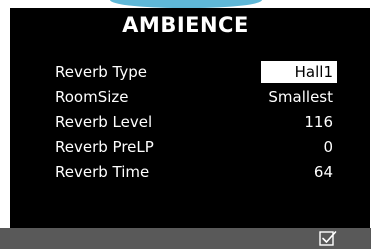  What do you see at coordinates (92, 97) in the screenshot?
I see `param-label: RoomSize` at bounding box center [92, 97].